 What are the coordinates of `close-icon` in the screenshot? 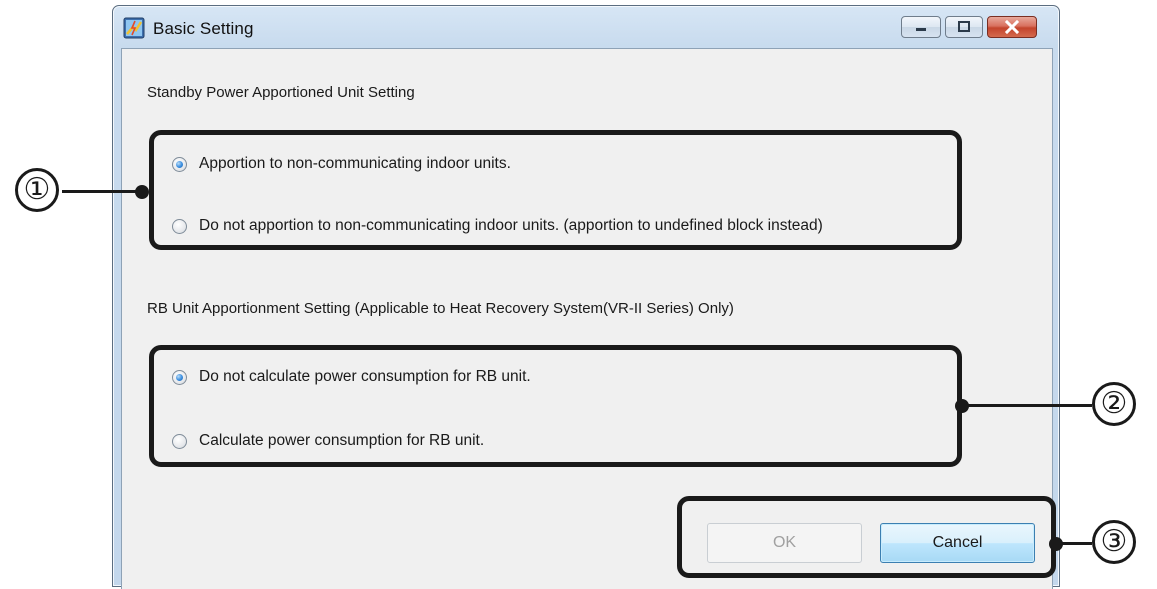 It's located at (1012, 27).